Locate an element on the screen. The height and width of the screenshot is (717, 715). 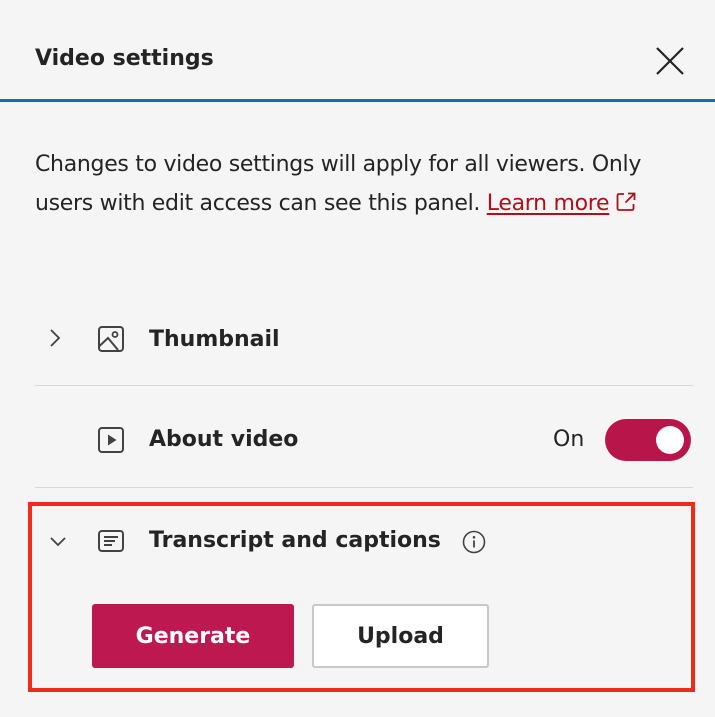
chevron-down-icon is located at coordinates (58, 543).